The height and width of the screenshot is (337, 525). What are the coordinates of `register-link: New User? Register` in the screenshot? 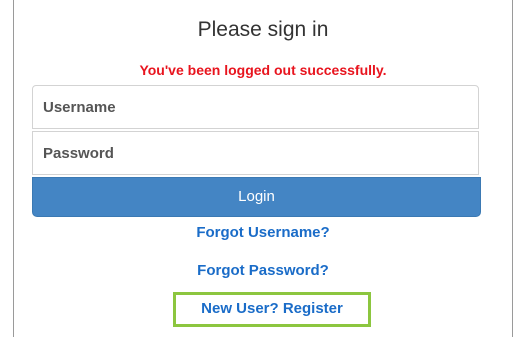 It's located at (272, 308).